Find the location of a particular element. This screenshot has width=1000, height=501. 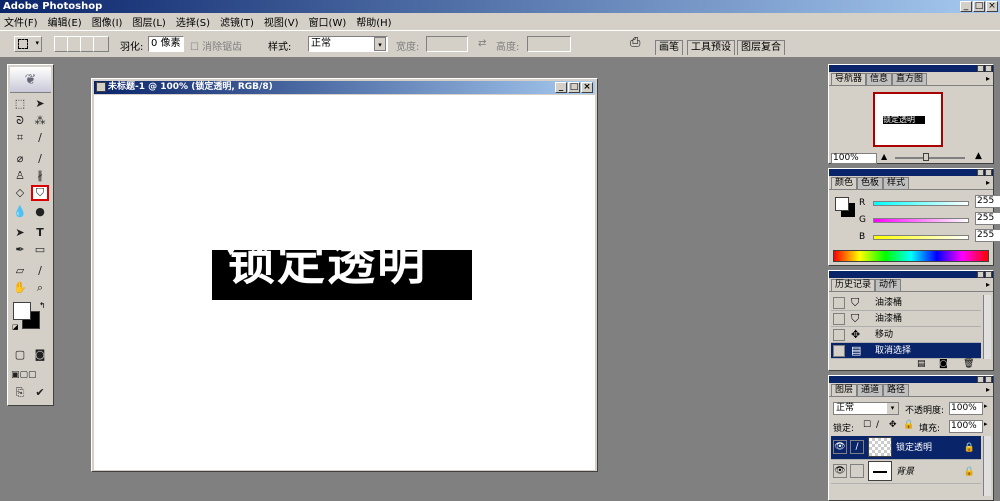

jump-to-imageready-icon: ⎘ is located at coordinates (20, 393).